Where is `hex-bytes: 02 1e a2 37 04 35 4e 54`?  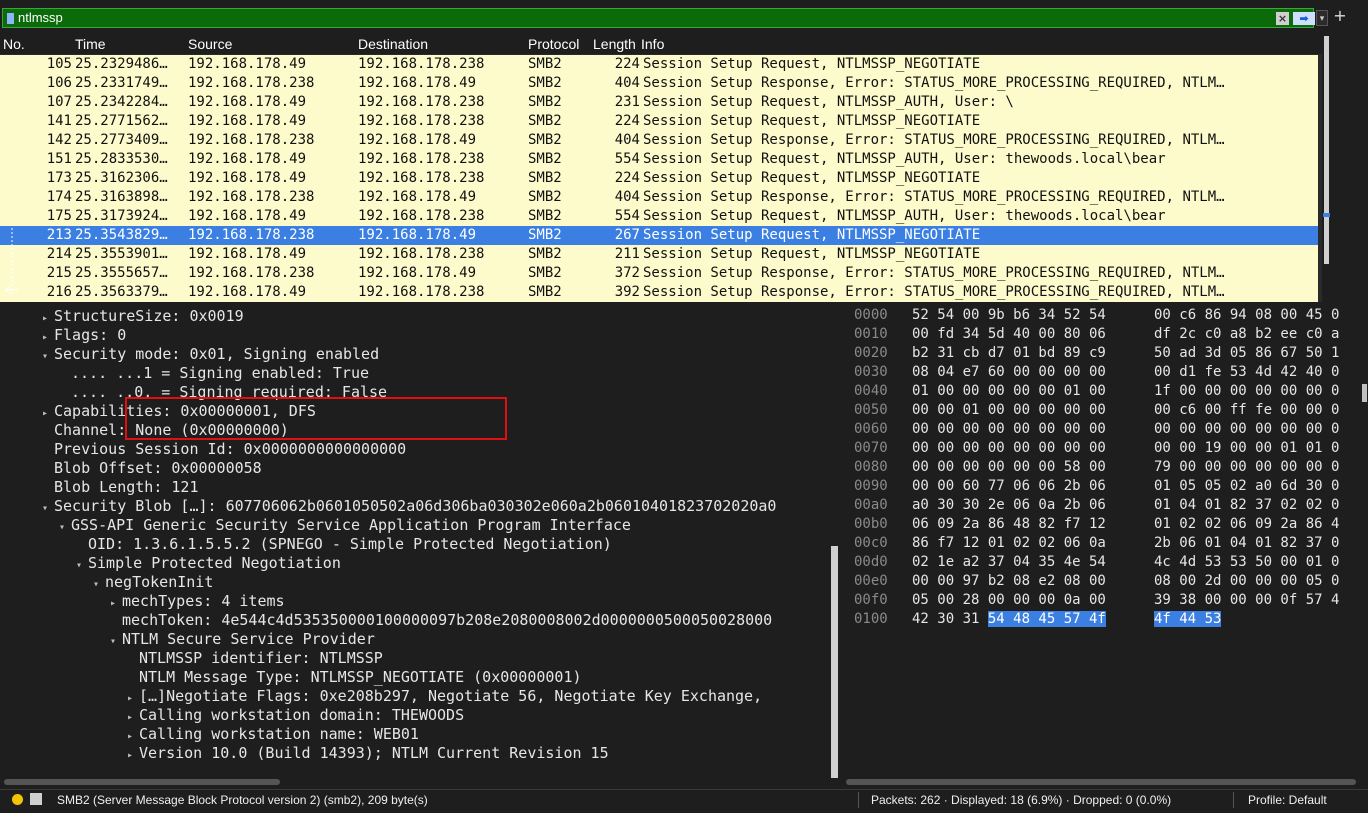
hex-bytes: 02 1e a2 37 04 35 4e 54 is located at coordinates (1009, 562).